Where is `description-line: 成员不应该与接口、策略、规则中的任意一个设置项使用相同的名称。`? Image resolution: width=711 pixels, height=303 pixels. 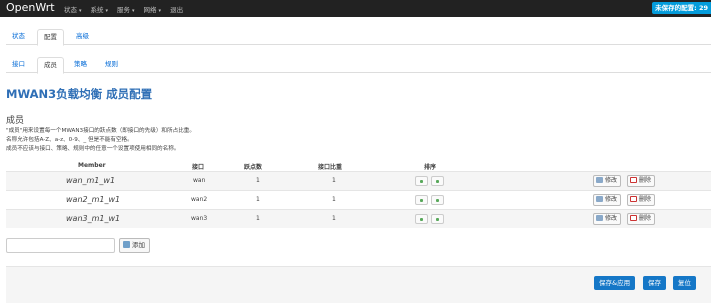
description-line: 成员不应该与接口、策略、规则中的任意一个设置项使用相同的名称。 is located at coordinates (93, 149).